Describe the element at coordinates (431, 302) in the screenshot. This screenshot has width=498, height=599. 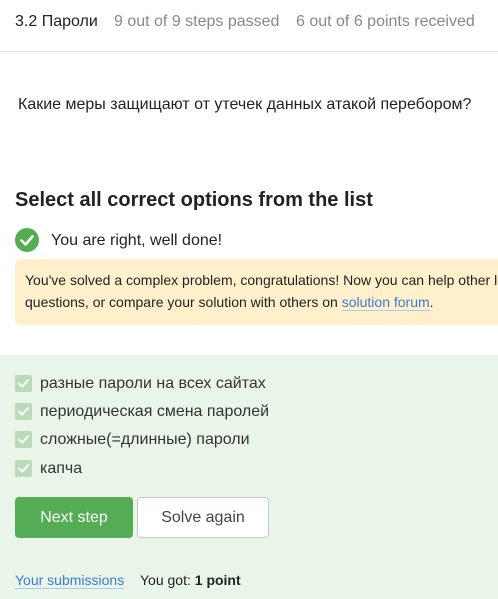
I see `hint-line-2-end: .` at that location.